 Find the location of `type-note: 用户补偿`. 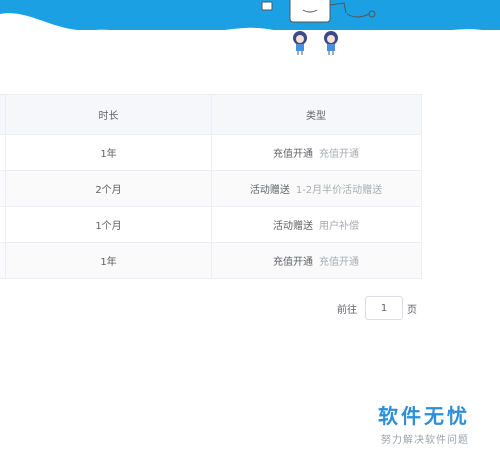

type-note: 用户补偿 is located at coordinates (339, 226).